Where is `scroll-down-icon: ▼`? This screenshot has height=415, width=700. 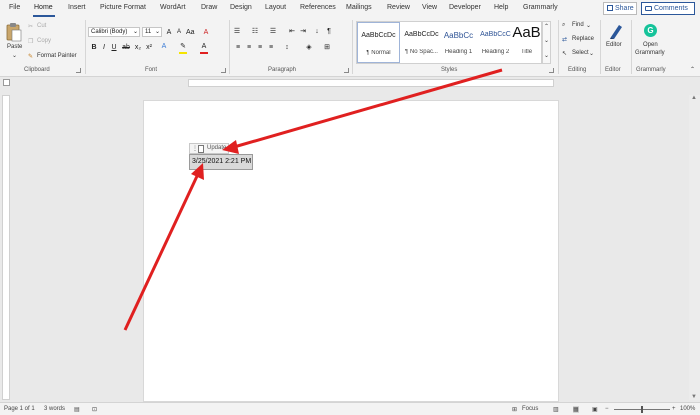 scroll-down-icon: ▼ is located at coordinates (694, 397).